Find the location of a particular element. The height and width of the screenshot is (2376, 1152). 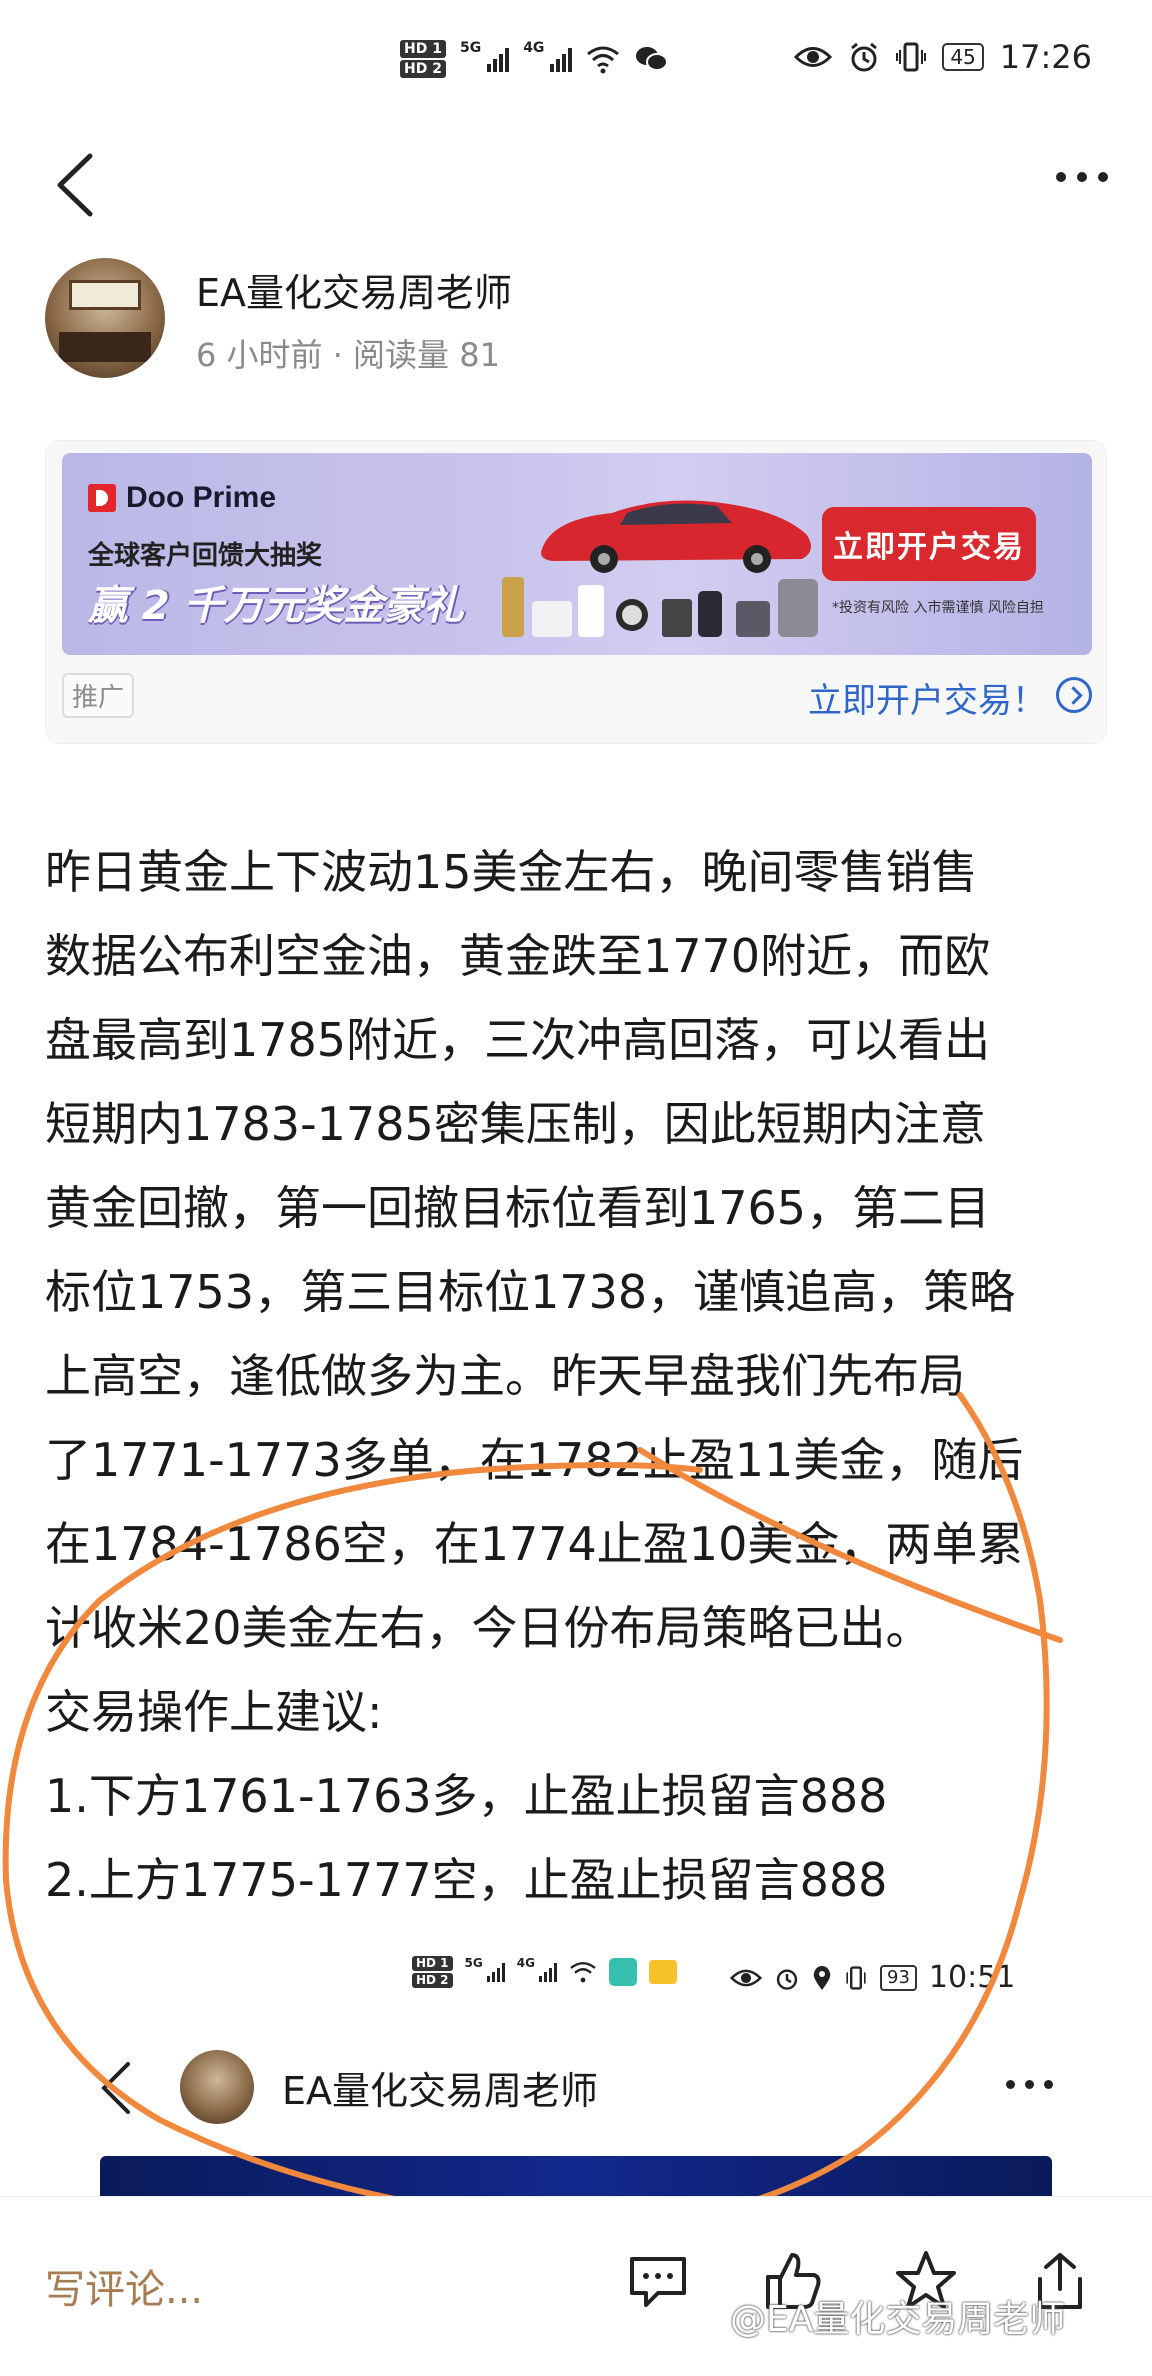

ad-link: 立即开户交易！ is located at coordinates (927, 697).